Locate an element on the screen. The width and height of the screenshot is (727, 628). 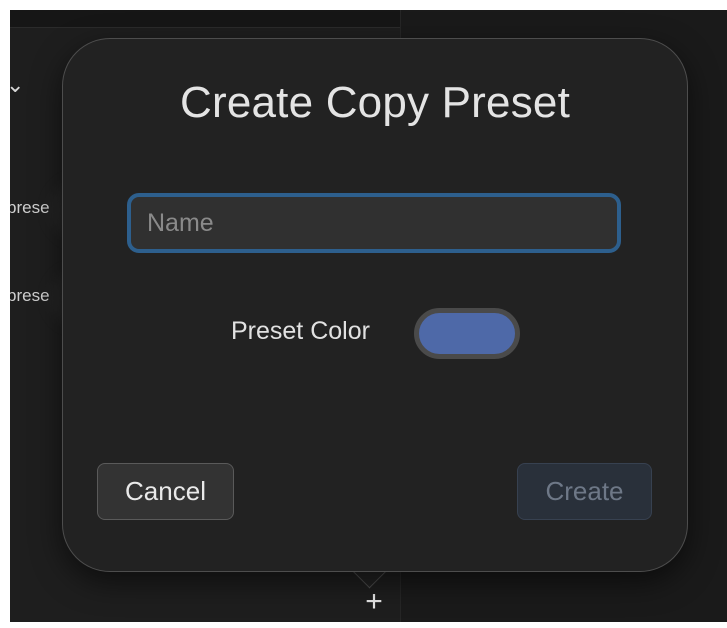
preset-color-picker is located at coordinates (467, 333).